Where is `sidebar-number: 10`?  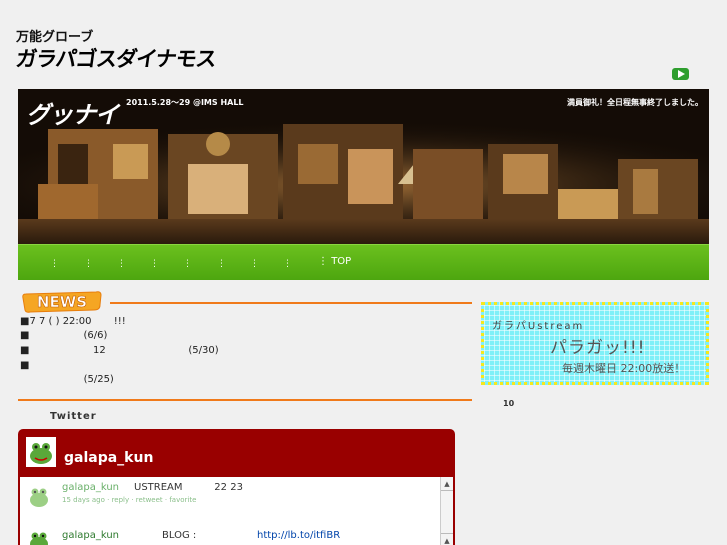 sidebar-number: 10 is located at coordinates (509, 403).